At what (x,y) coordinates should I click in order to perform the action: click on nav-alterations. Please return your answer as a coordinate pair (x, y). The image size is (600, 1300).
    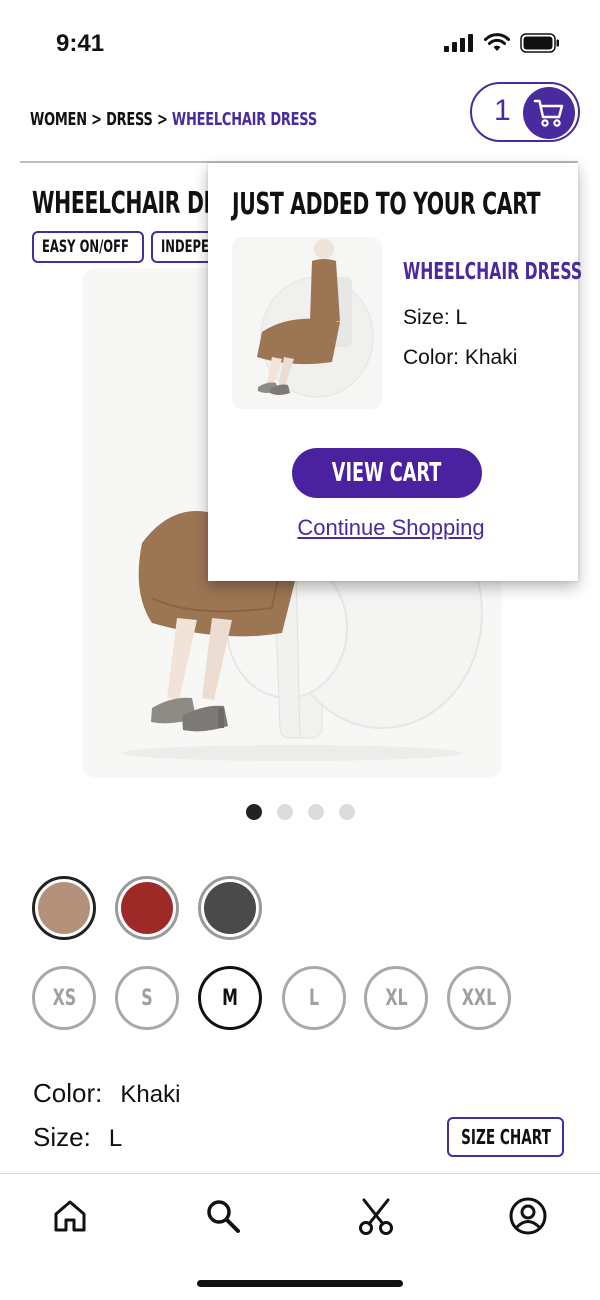
    Looking at the image, I should click on (376, 1216).